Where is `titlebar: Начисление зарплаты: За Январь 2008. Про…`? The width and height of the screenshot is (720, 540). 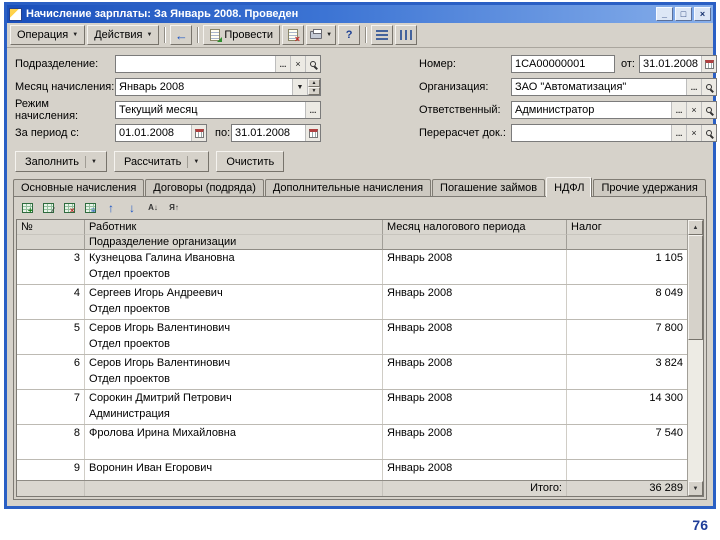 titlebar: Начисление зарплаты: За Январь 2008. Про… is located at coordinates (360, 14).